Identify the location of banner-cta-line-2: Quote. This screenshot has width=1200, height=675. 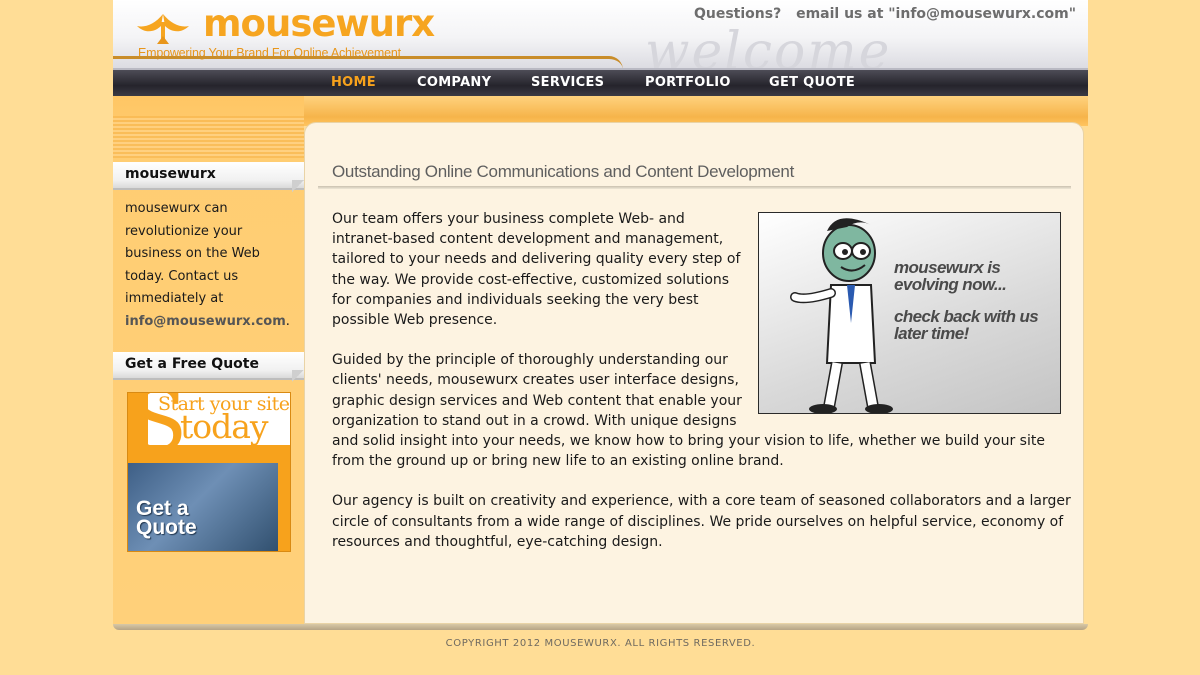
(166, 527).